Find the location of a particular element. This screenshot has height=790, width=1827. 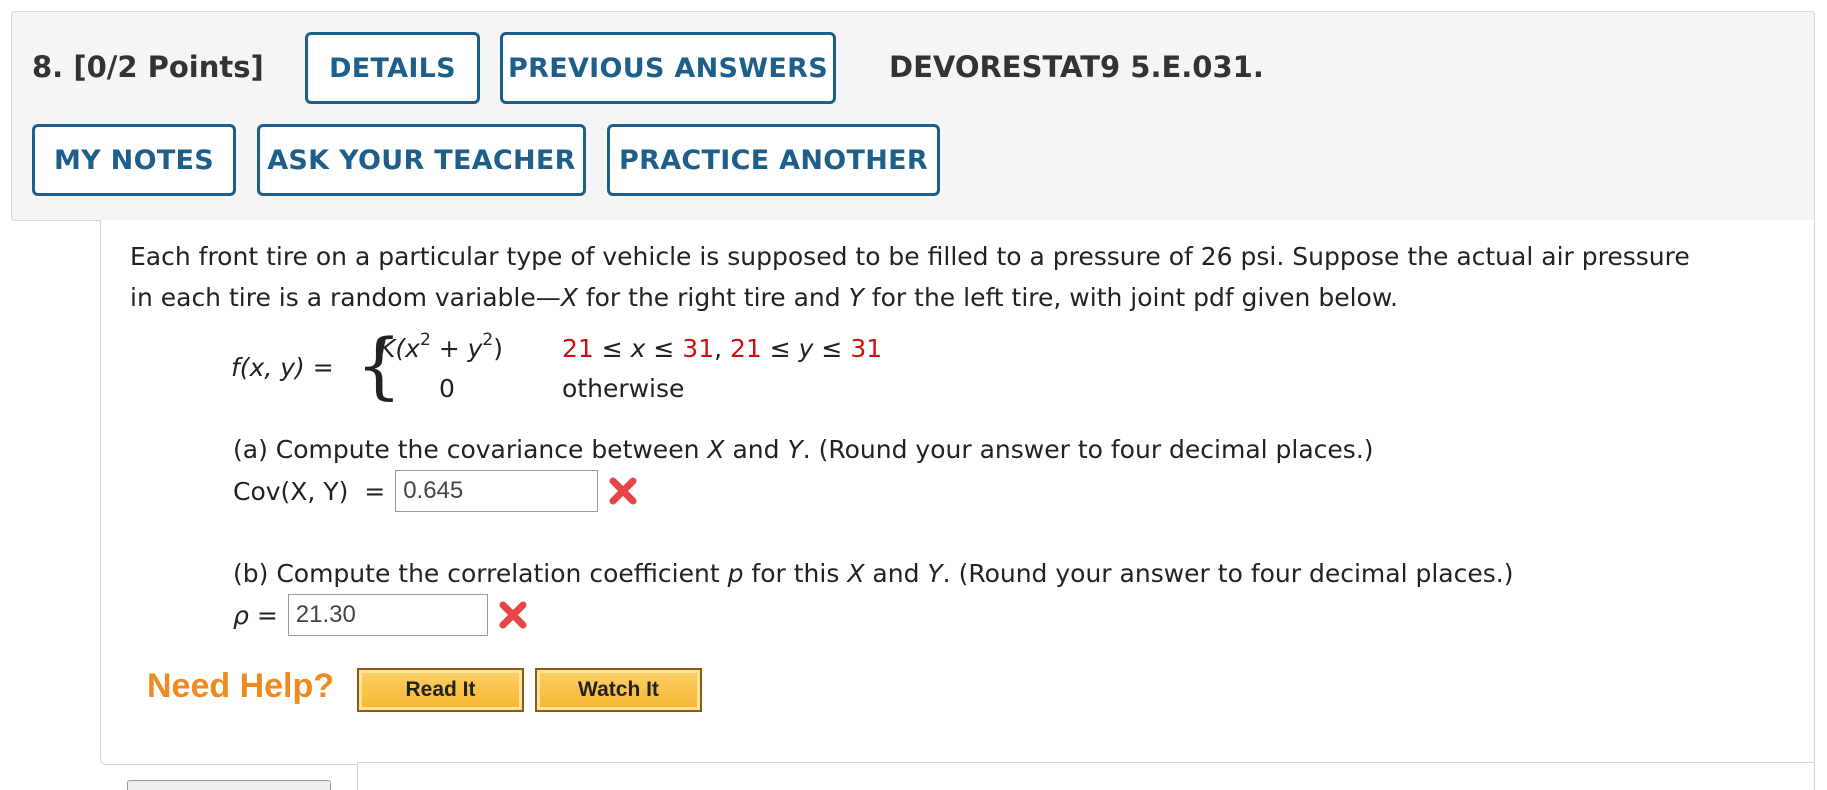

cov-answer-input: 0.645 is located at coordinates (497, 491).